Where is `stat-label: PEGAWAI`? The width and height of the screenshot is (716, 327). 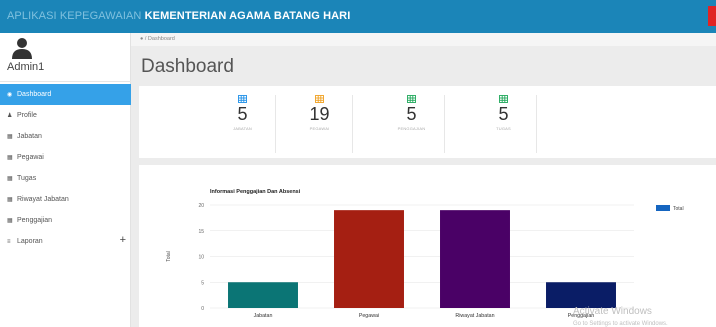 stat-label: PEGAWAI is located at coordinates (319, 128).